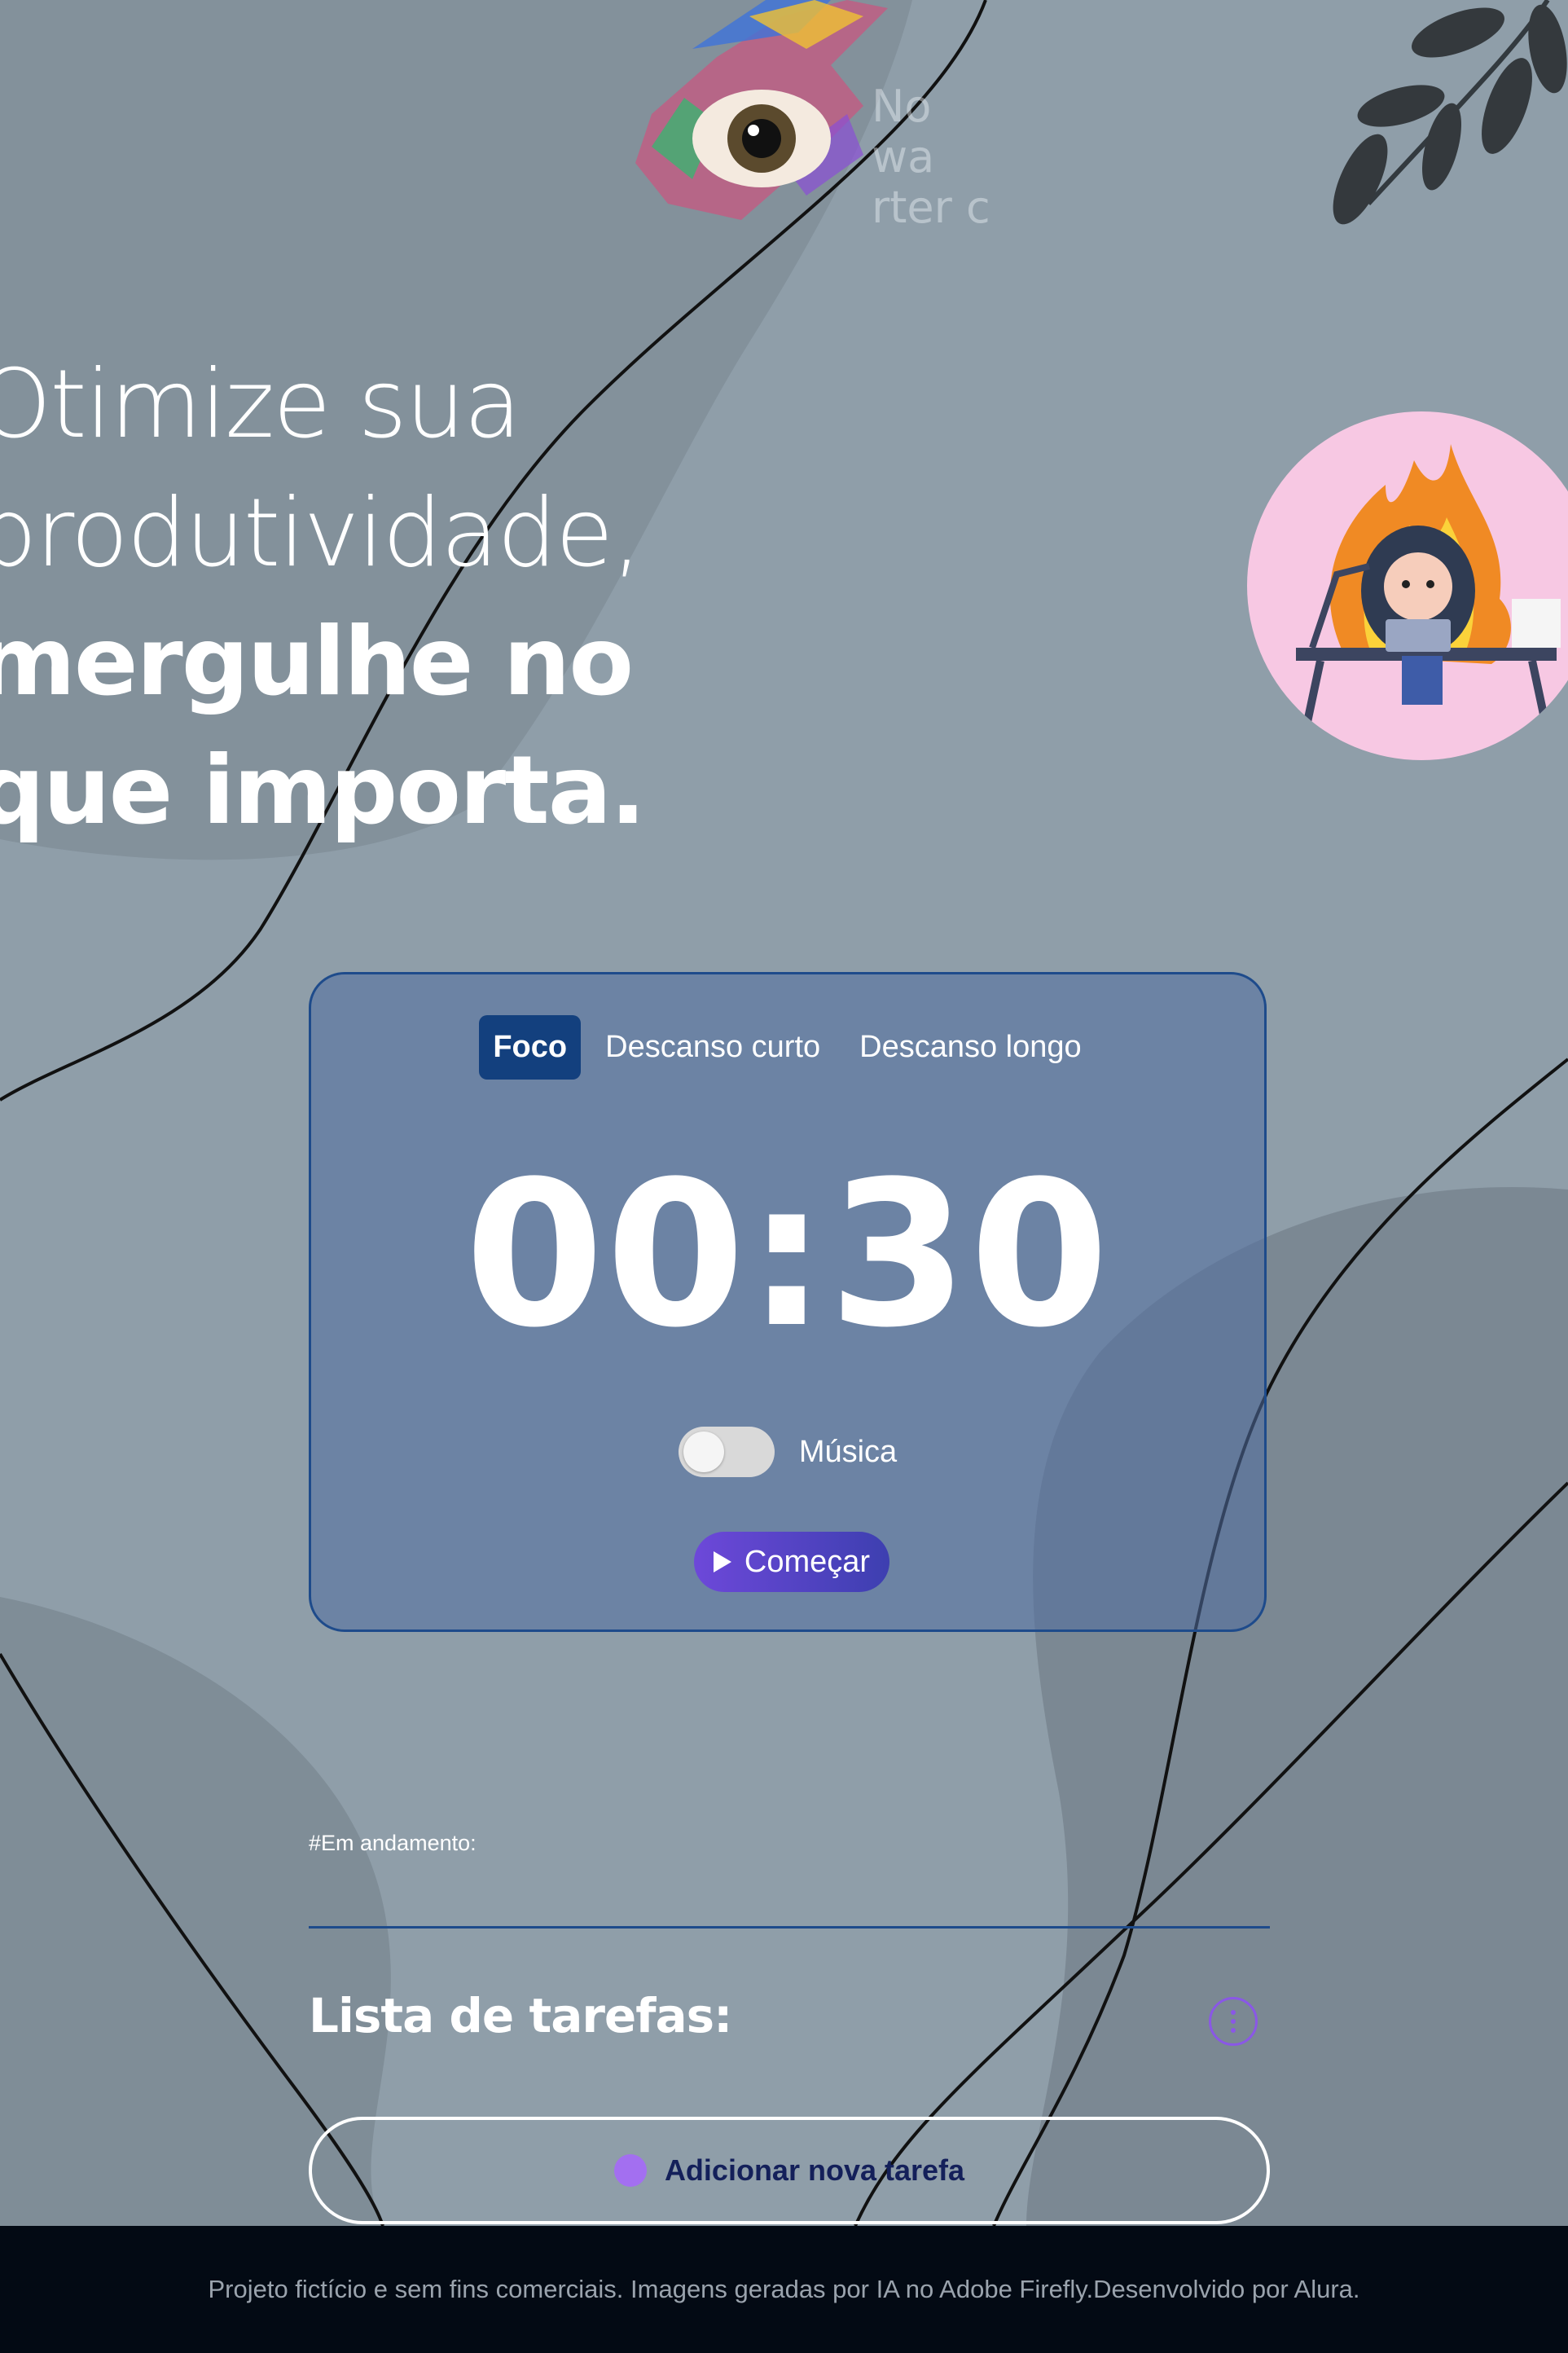  I want to click on timer-tabs: Foco Descanso curto Descanso longo, so click(787, 1047).